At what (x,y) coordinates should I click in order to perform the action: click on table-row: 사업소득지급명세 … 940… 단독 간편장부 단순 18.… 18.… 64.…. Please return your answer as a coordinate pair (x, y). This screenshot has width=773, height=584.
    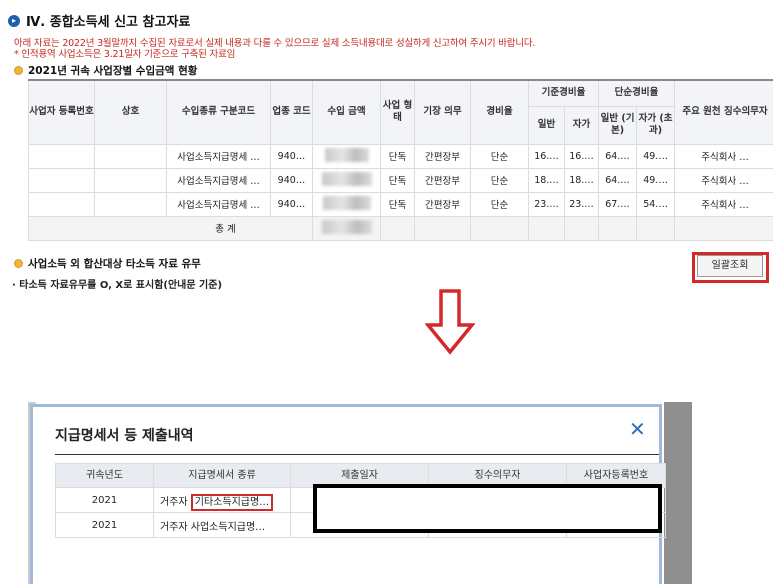
    Looking at the image, I should click on (400, 180).